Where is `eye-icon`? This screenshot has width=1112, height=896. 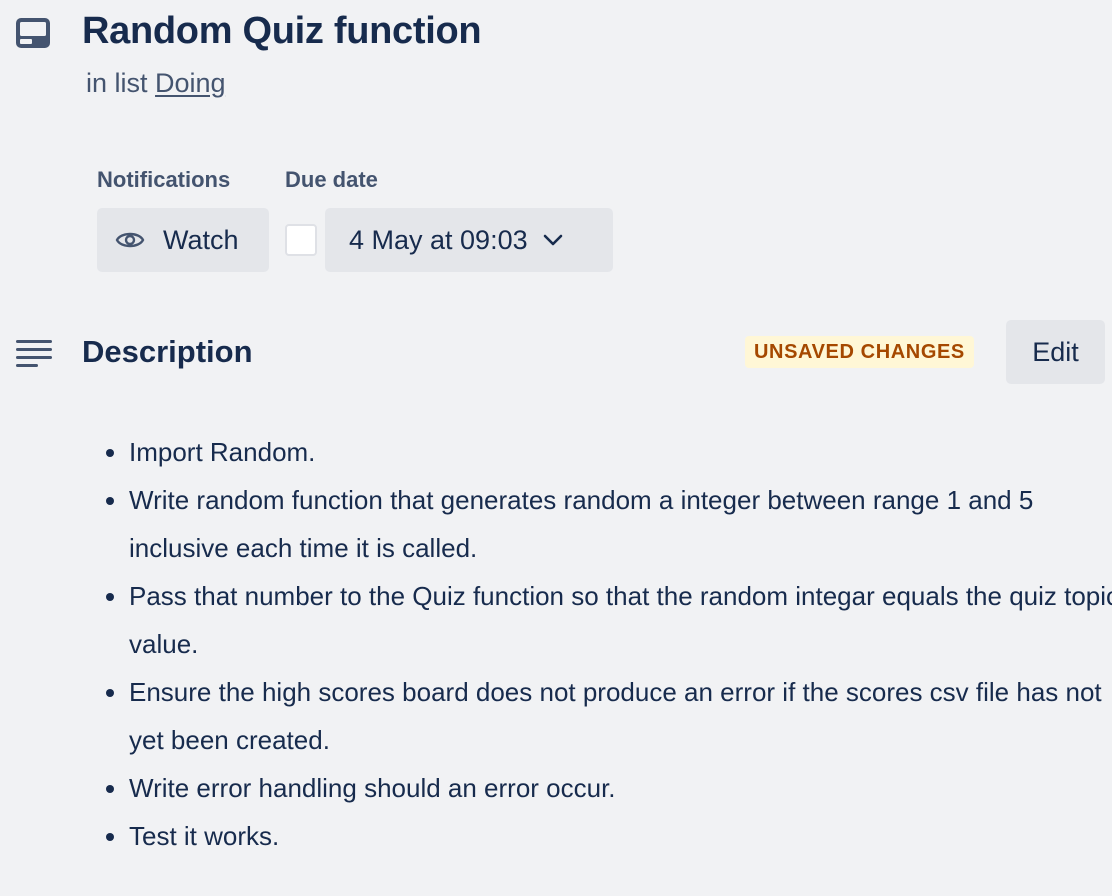
eye-icon is located at coordinates (130, 240).